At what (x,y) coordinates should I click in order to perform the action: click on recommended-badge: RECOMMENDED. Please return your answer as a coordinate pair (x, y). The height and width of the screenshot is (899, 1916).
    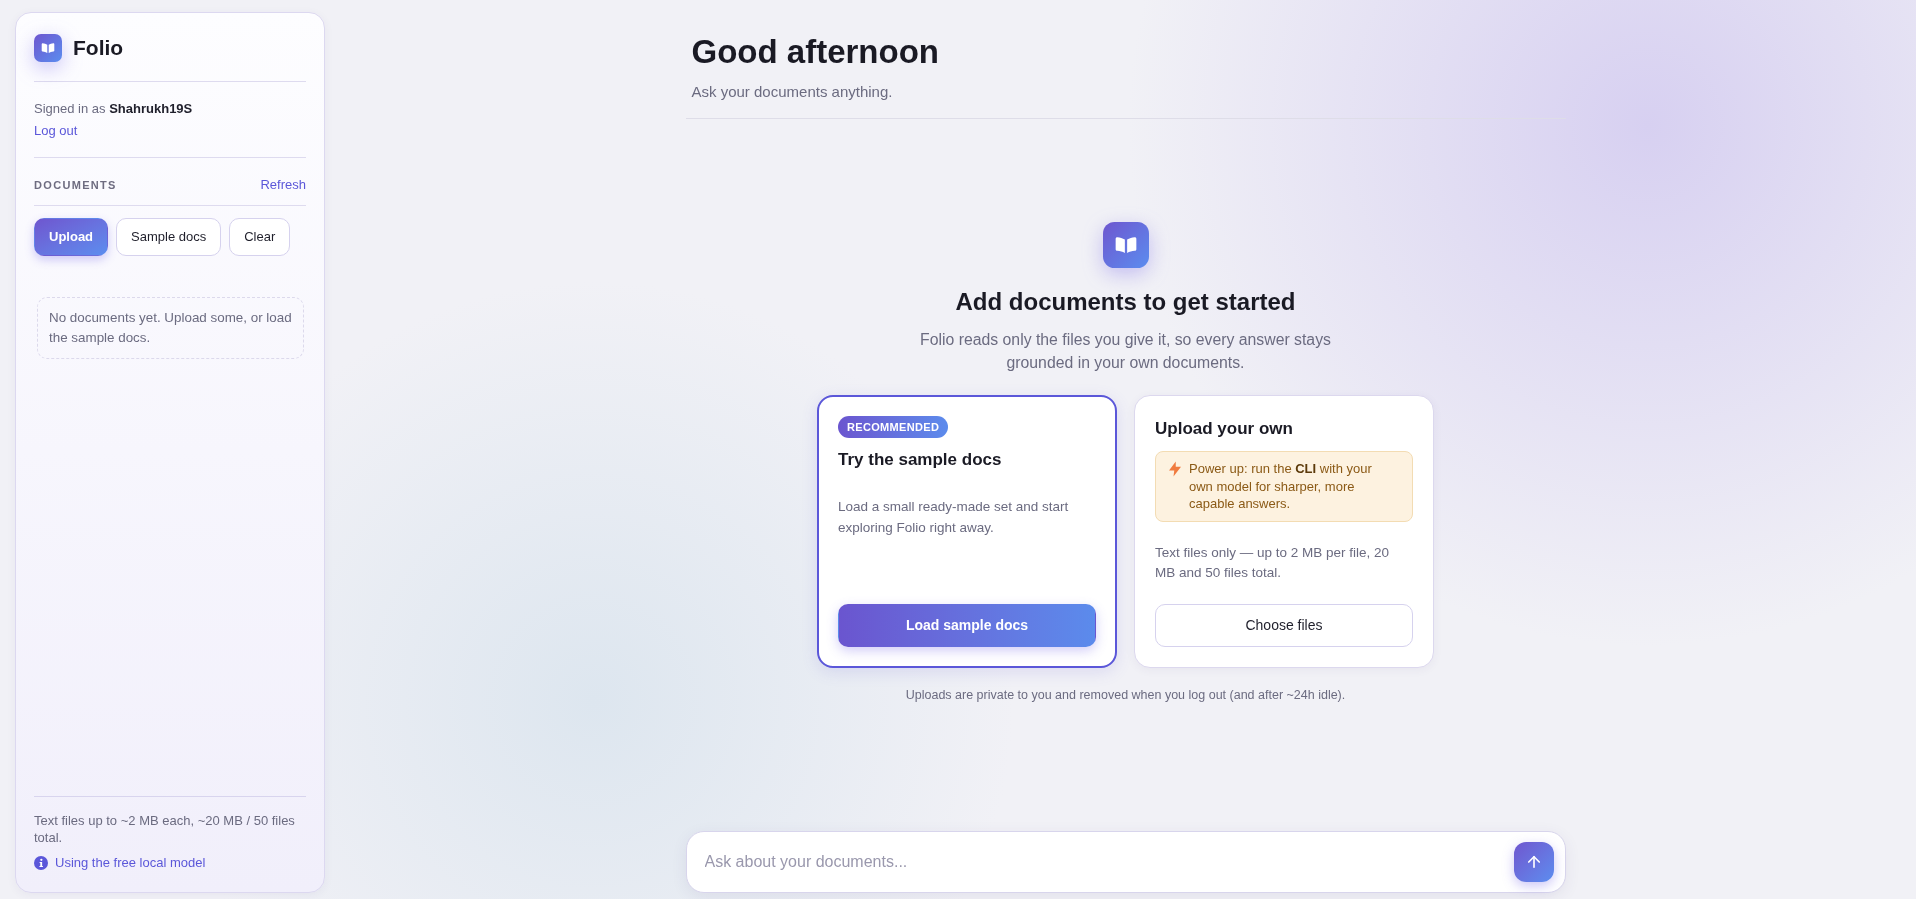
    Looking at the image, I should click on (893, 427).